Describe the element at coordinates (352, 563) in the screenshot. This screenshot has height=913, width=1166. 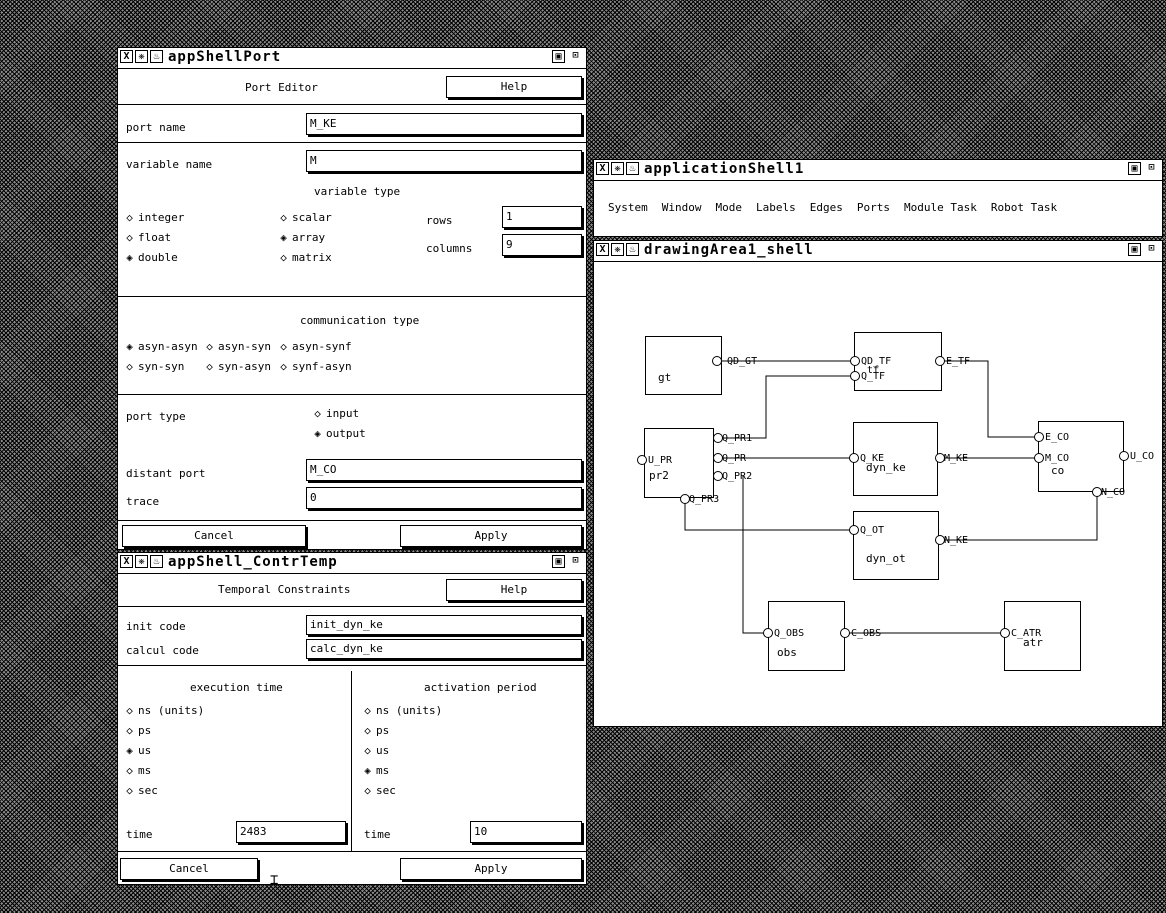
I see `contr-temp-titlebar: X ❋ ♨ appShell_ContrTemp ▣ ⊡` at that location.